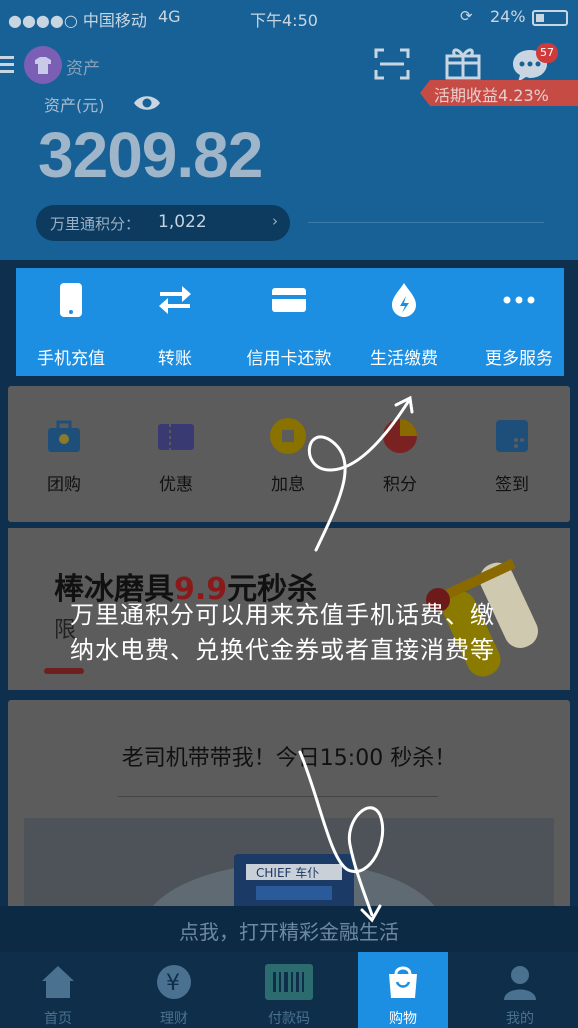  Describe the element at coordinates (287, 872) in the screenshot. I see `product-brand-label: CHIEF 车仆` at that location.